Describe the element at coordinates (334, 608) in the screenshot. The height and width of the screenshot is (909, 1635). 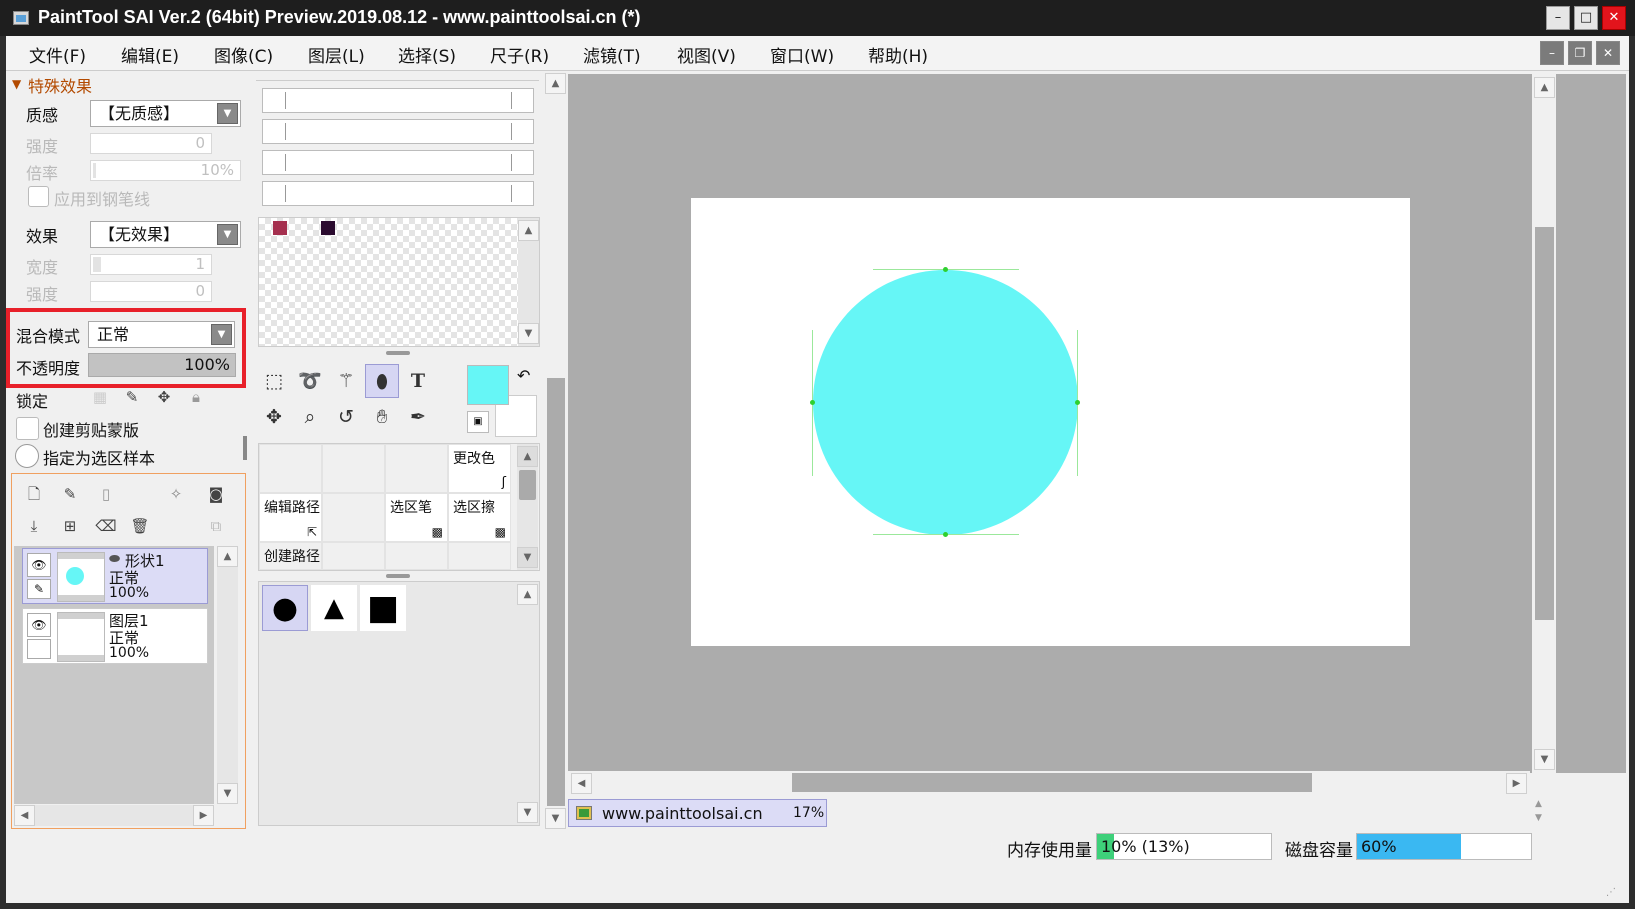
I see `triangle-shape-icon: ▲` at that location.